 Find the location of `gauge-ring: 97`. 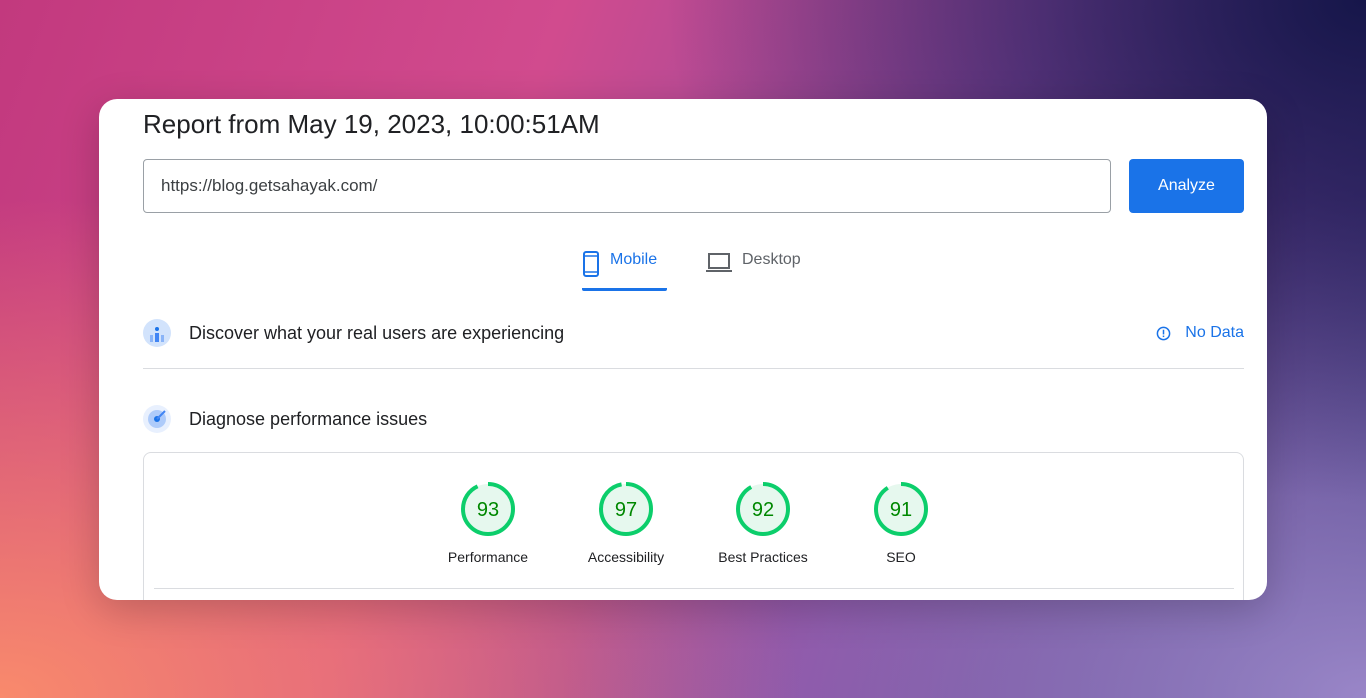

gauge-ring: 97 is located at coordinates (626, 509).